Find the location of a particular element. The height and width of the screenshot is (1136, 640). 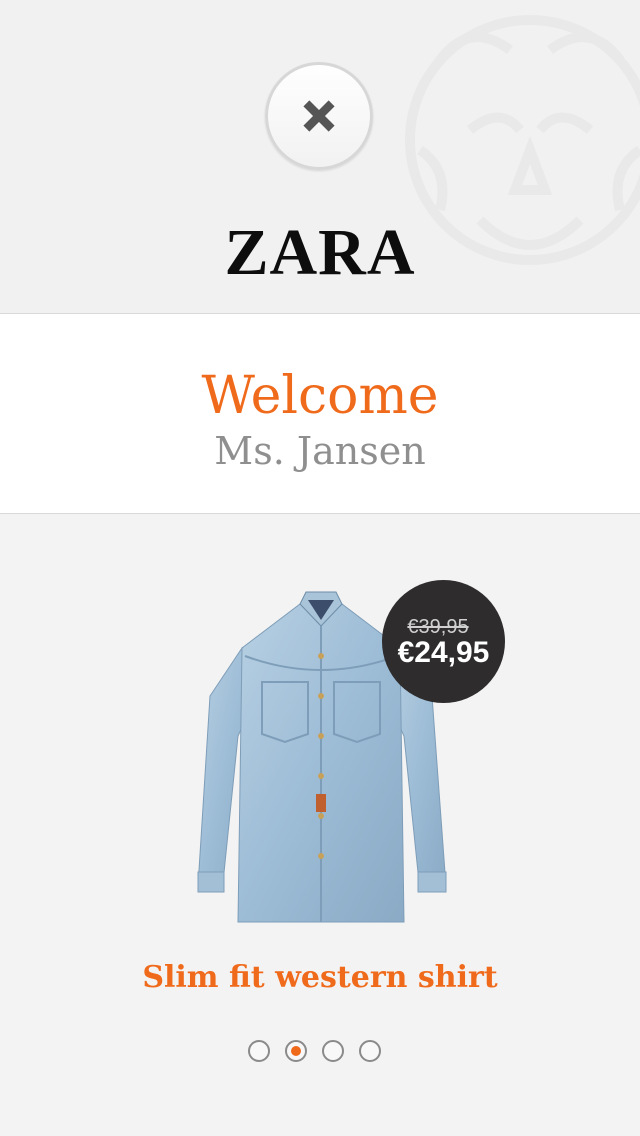

price-badge: €39,95 €24,95 is located at coordinates (443, 641).